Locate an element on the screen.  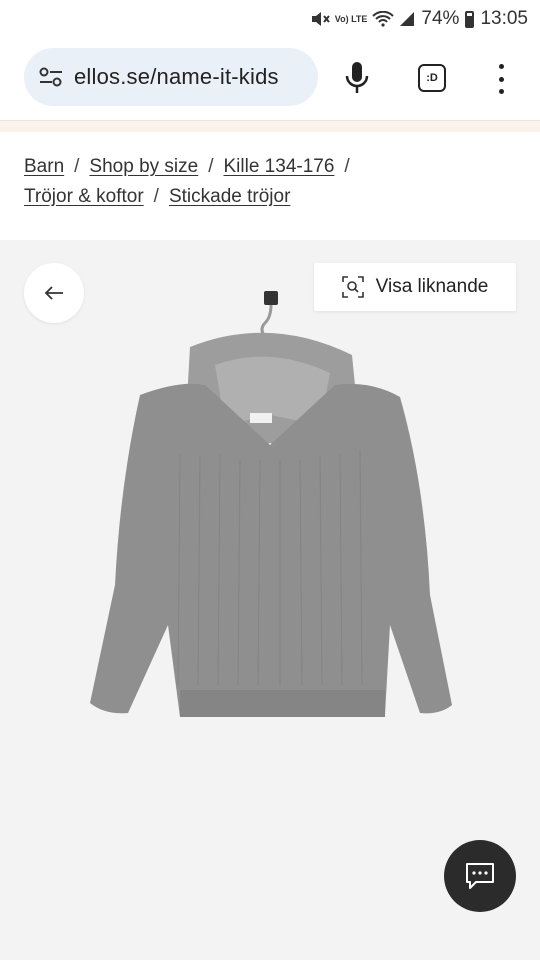
mute-icon is located at coordinates (320, 19).